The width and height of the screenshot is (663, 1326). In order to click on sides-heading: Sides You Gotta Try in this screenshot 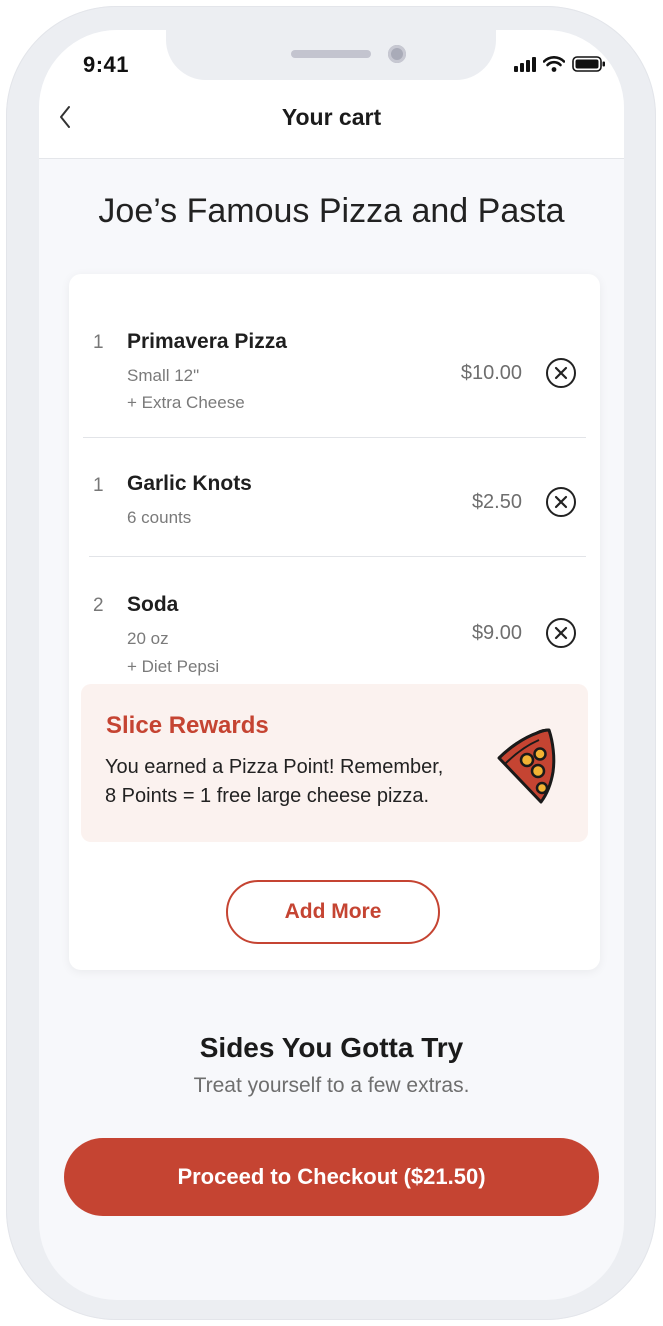, I will do `click(331, 1047)`.